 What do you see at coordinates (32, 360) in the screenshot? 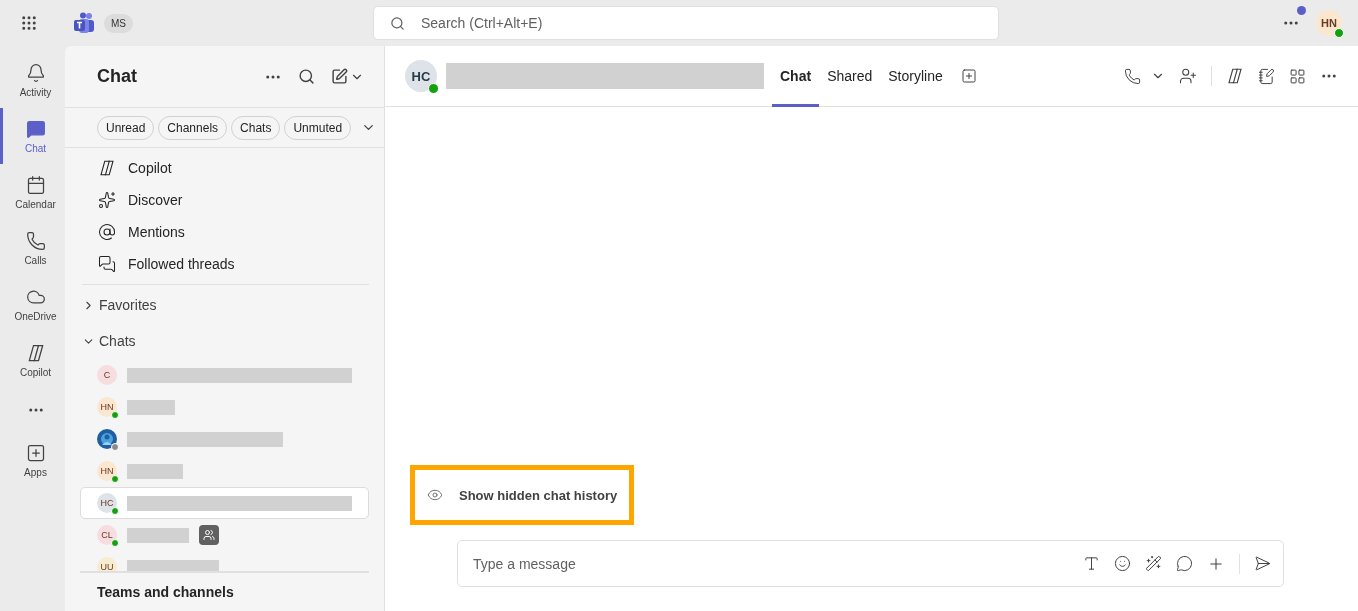
I see `rail-tab: Copilot` at bounding box center [32, 360].